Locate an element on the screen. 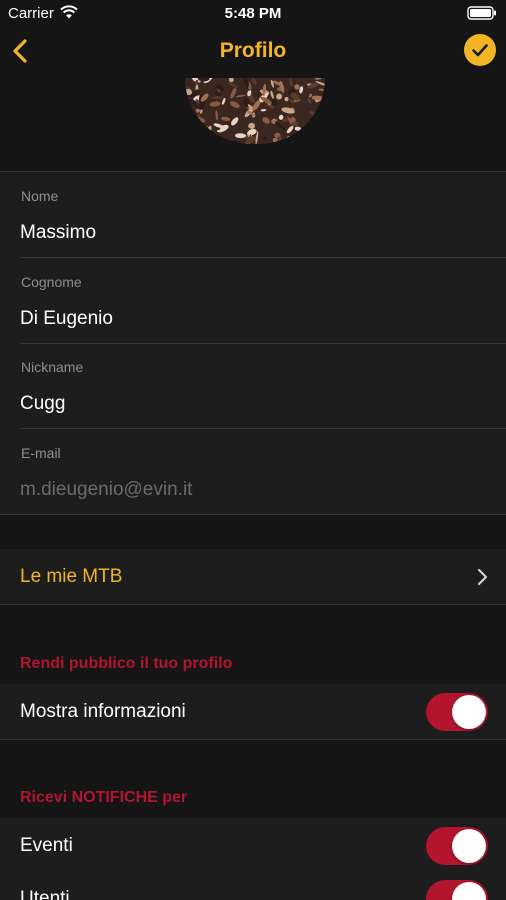  back-button is located at coordinates (23, 51).